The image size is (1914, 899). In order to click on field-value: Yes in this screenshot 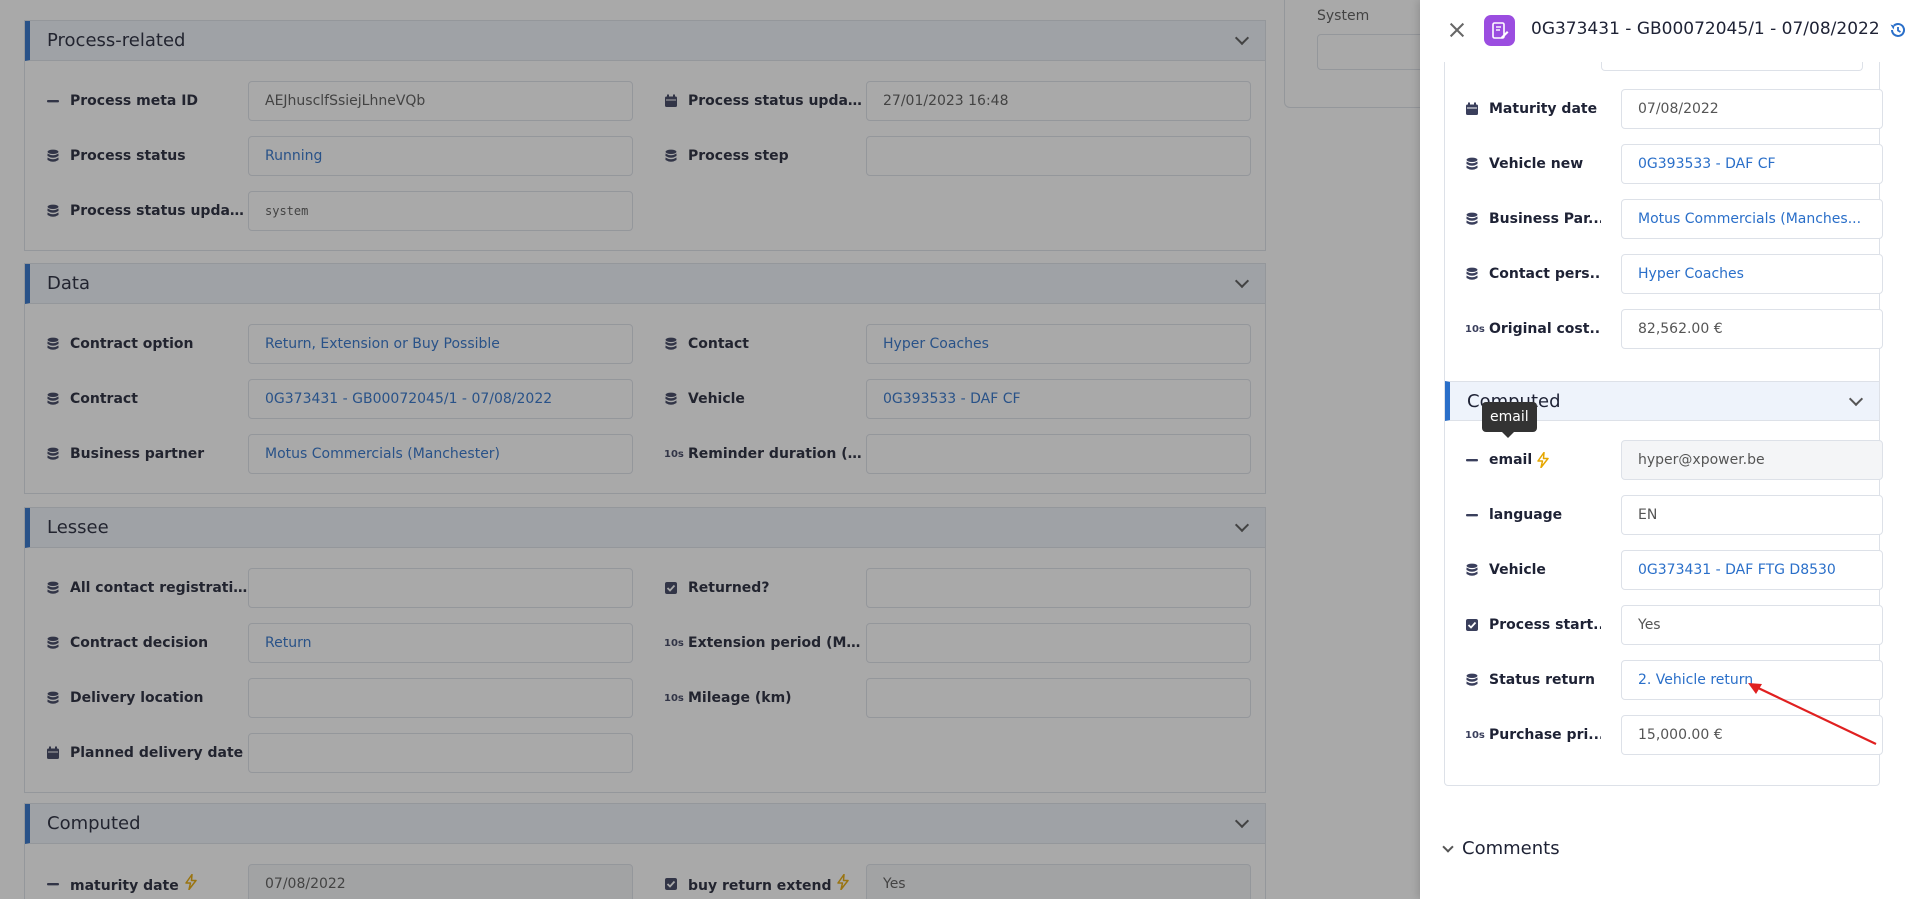, I will do `click(1752, 625)`.